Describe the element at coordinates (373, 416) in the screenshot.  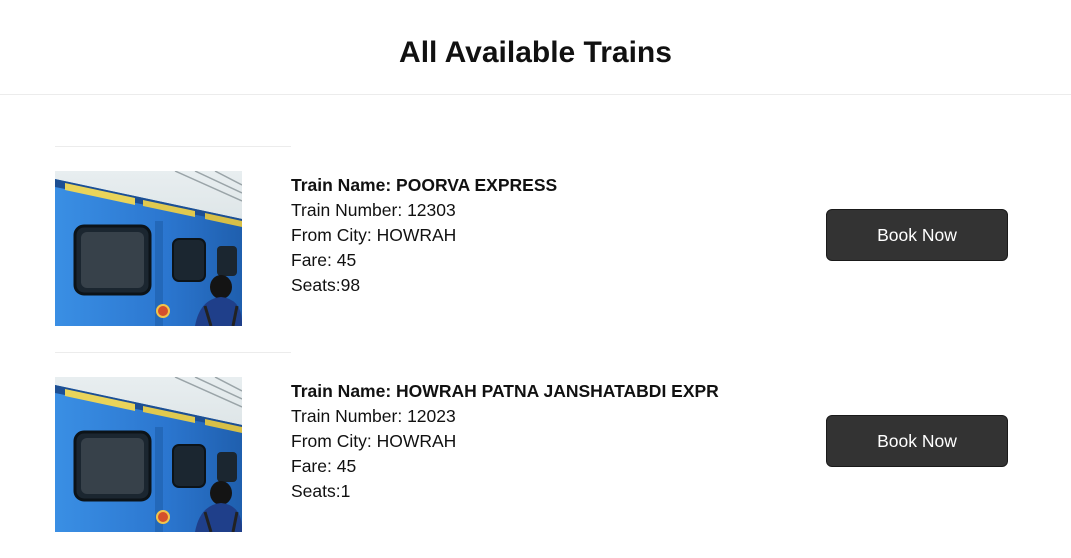
I see `train-number: Train Number: 12023` at that location.